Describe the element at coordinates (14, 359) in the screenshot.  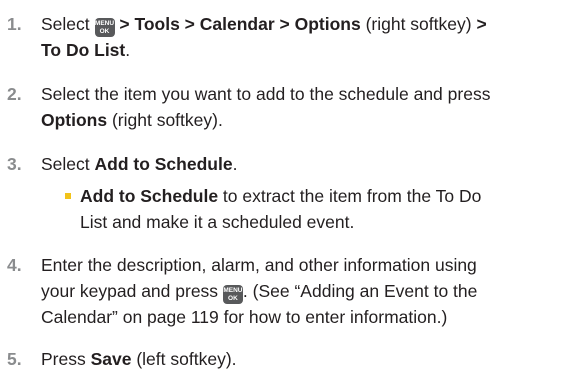
I see `step-number: 5.` at that location.